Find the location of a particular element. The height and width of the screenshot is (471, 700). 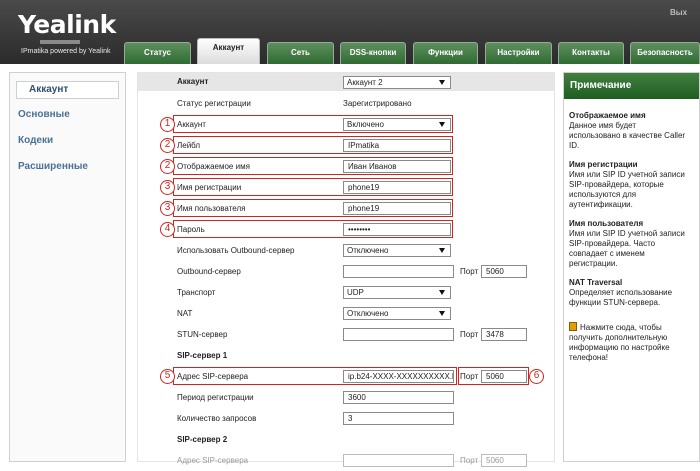

sip1-retries-label: Количество запросов is located at coordinates (217, 418).